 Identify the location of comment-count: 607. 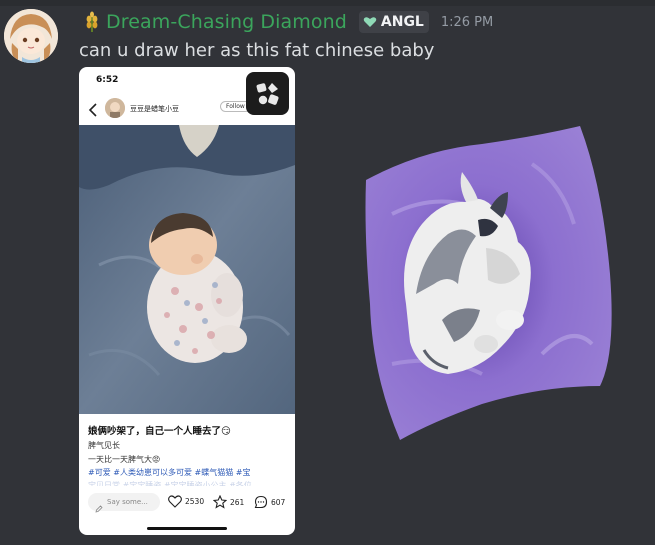
(278, 502).